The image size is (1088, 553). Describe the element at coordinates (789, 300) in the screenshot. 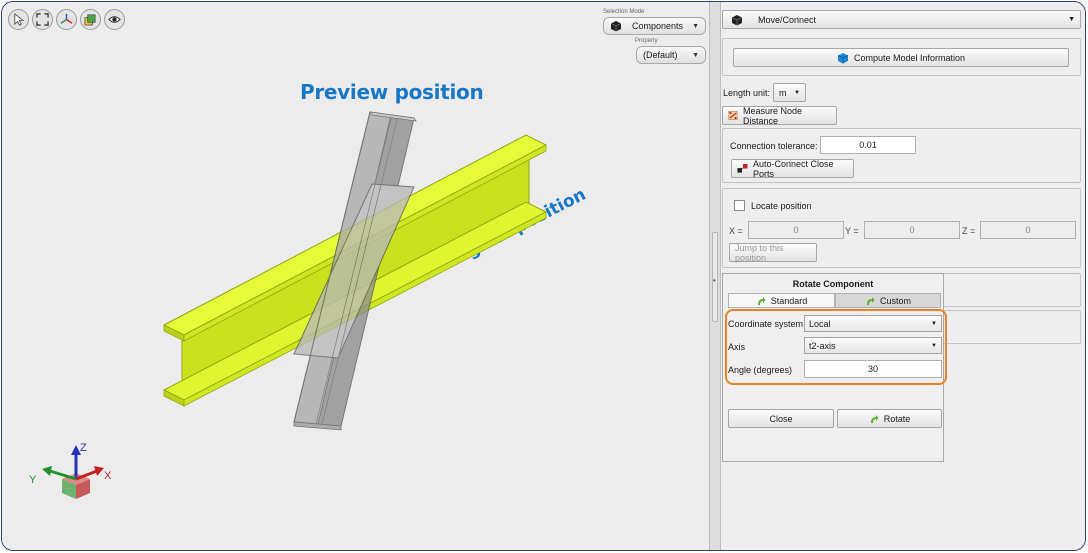

I see `tab-standard-label: Standard` at that location.